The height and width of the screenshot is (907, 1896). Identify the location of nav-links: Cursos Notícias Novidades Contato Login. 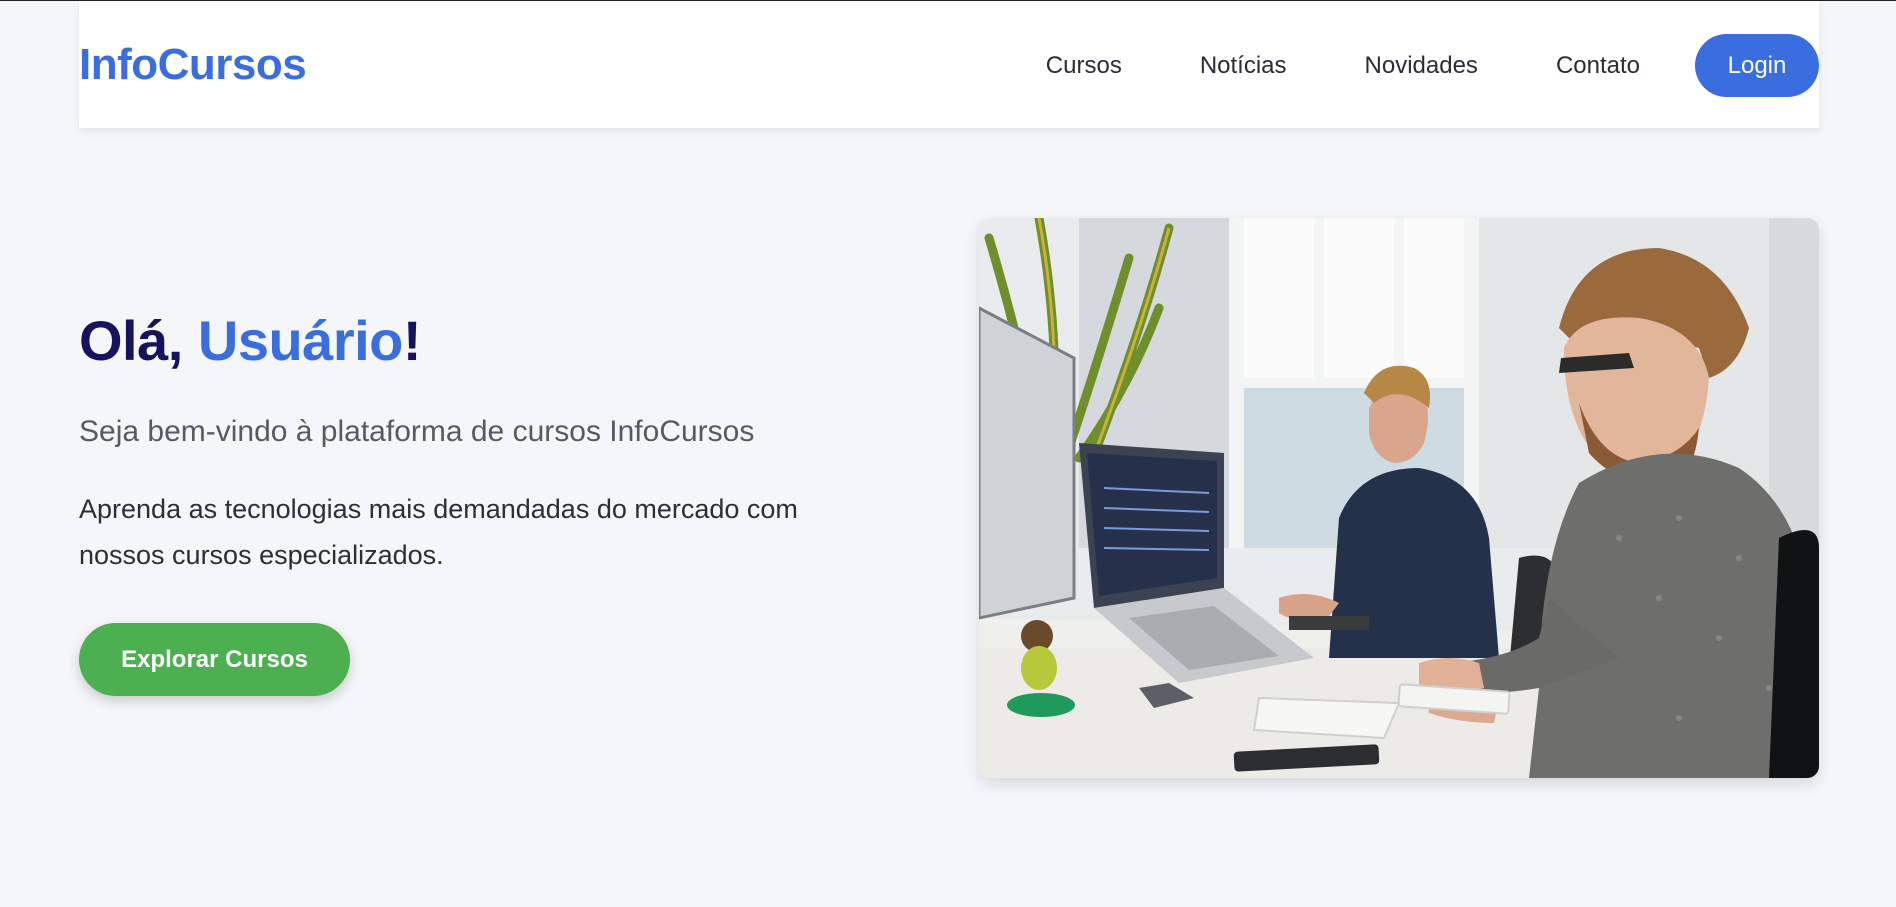
(1432, 65).